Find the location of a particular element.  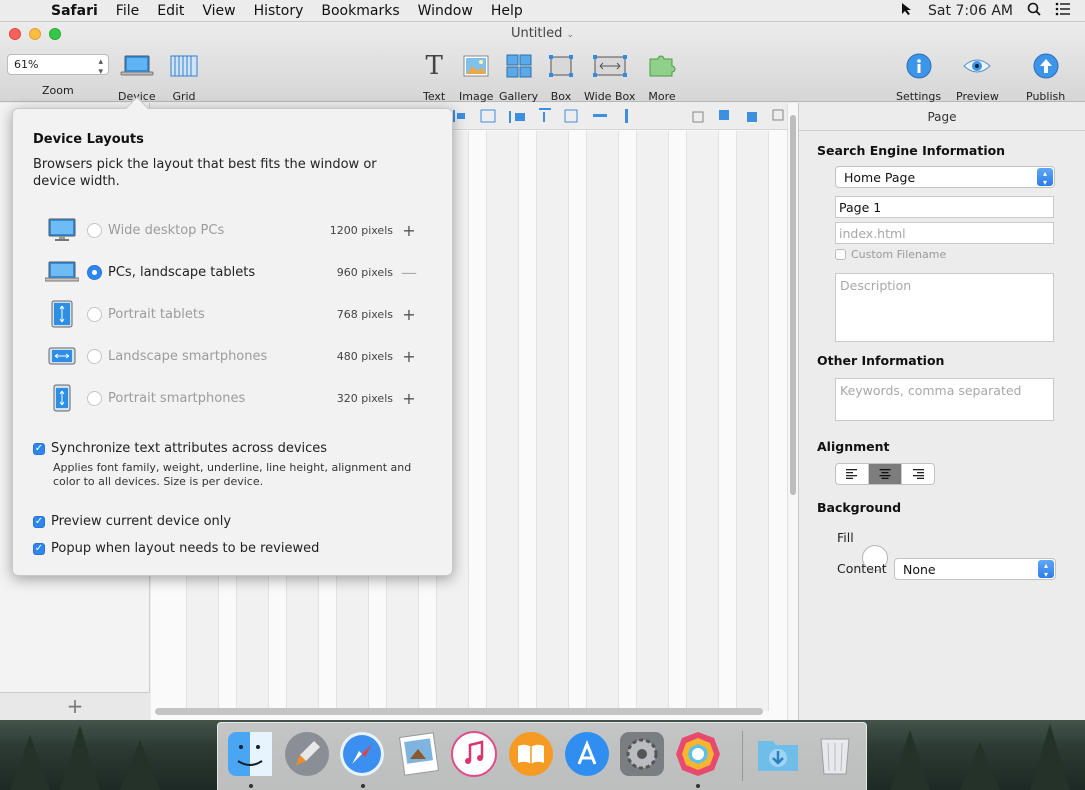

image-label: Image is located at coordinates (476, 96).